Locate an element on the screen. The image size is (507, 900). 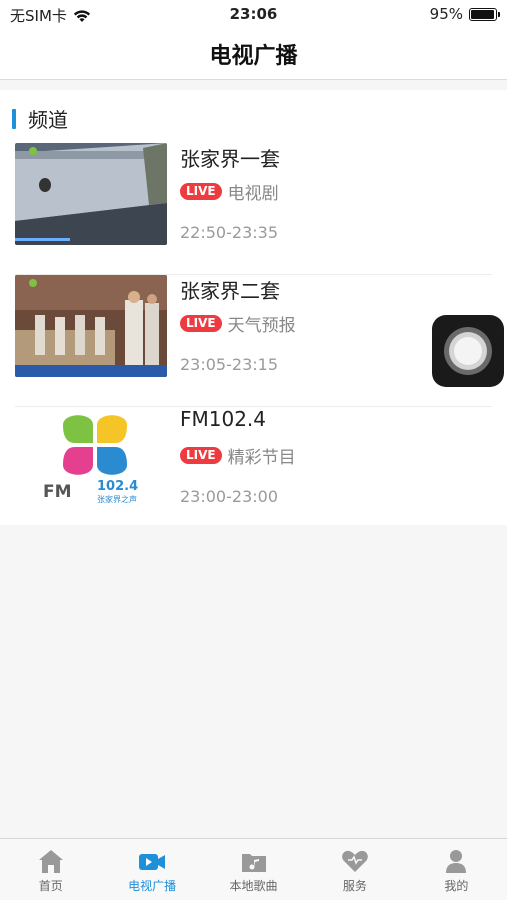
tab-label: 首页 is located at coordinates (50, 886).